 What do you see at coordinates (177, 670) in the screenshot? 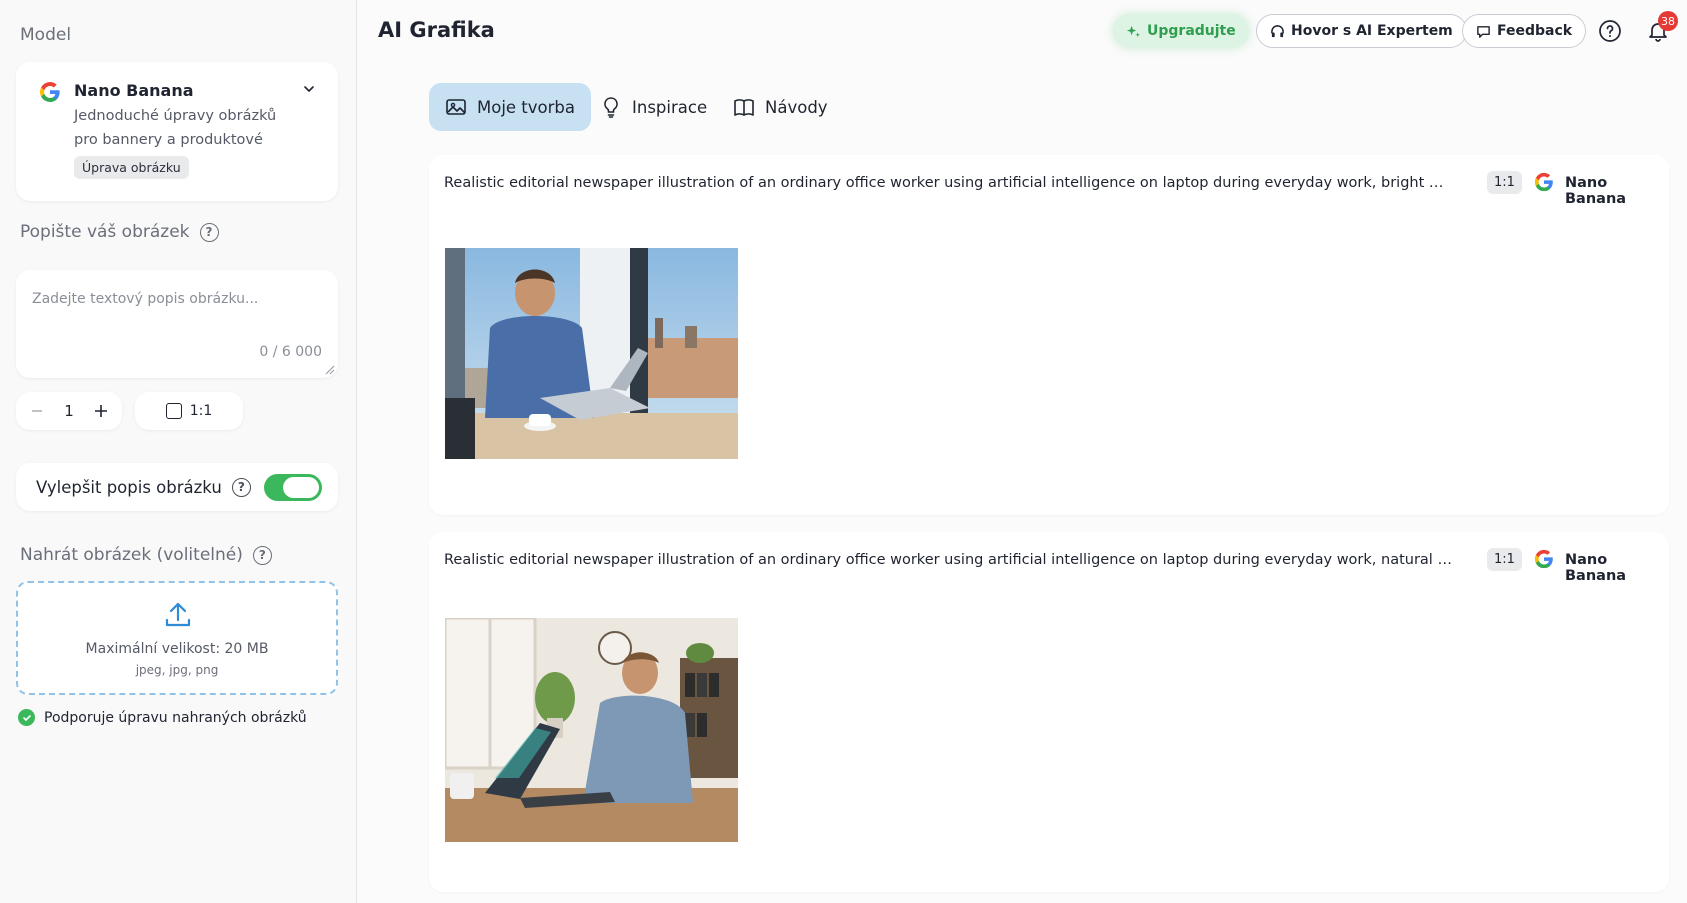
I see `upload-formats: jpeg, jpg, png` at bounding box center [177, 670].